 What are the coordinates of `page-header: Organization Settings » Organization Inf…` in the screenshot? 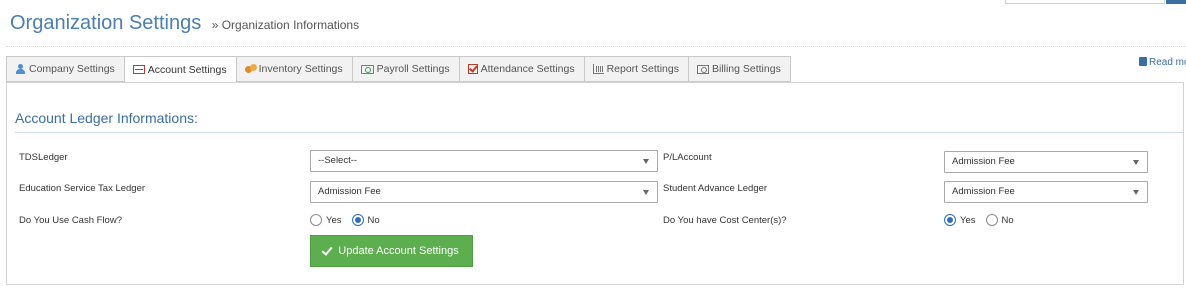 It's located at (598, 29).